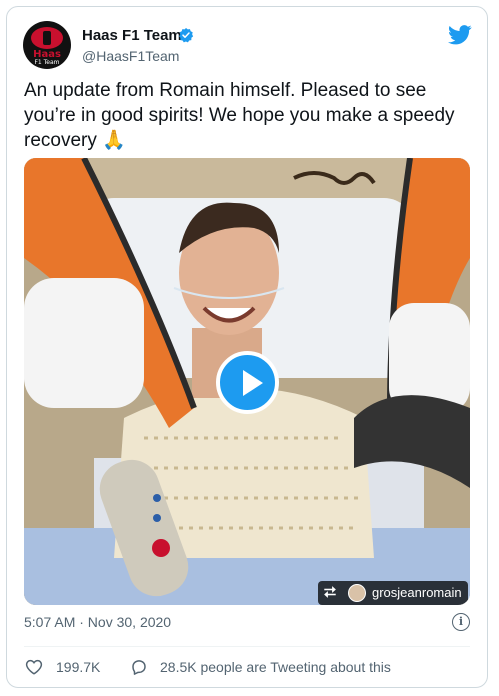  Describe the element at coordinates (97, 622) in the screenshot. I see `tweet-timestamp: 5:07 AM · Nov 30, 2020` at that location.